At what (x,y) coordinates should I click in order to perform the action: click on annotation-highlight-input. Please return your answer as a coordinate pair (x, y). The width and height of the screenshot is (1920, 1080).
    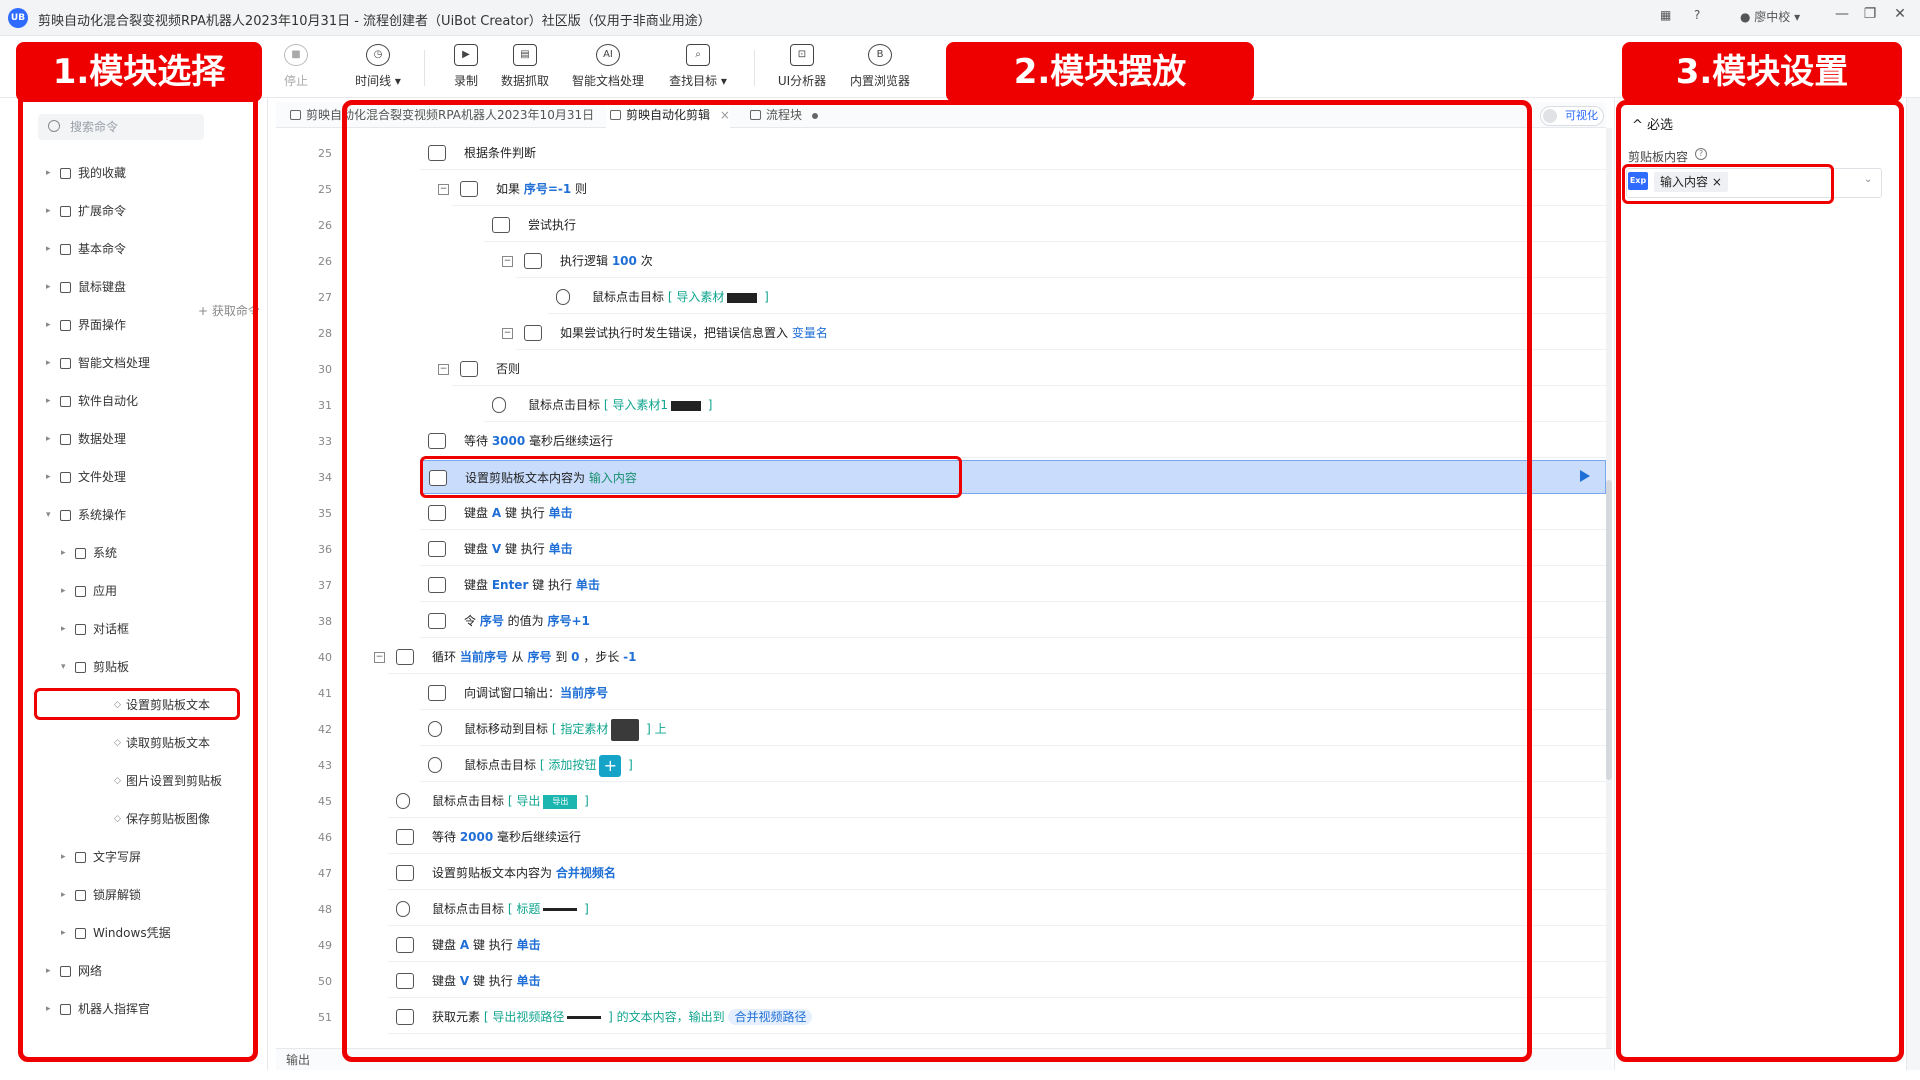
    Looking at the image, I should click on (1728, 184).